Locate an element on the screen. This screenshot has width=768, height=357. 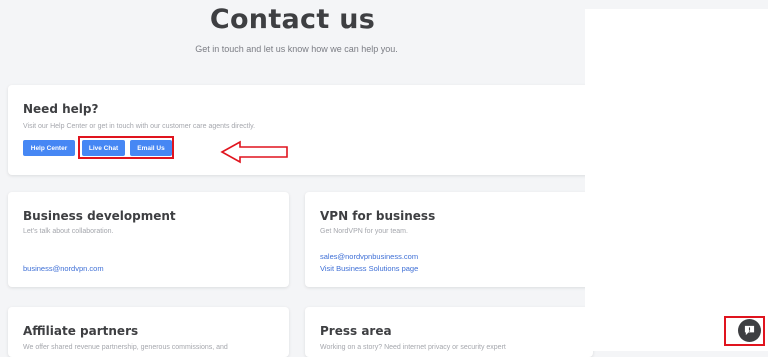
vpn-business-title: VPN for business is located at coordinates (378, 216).